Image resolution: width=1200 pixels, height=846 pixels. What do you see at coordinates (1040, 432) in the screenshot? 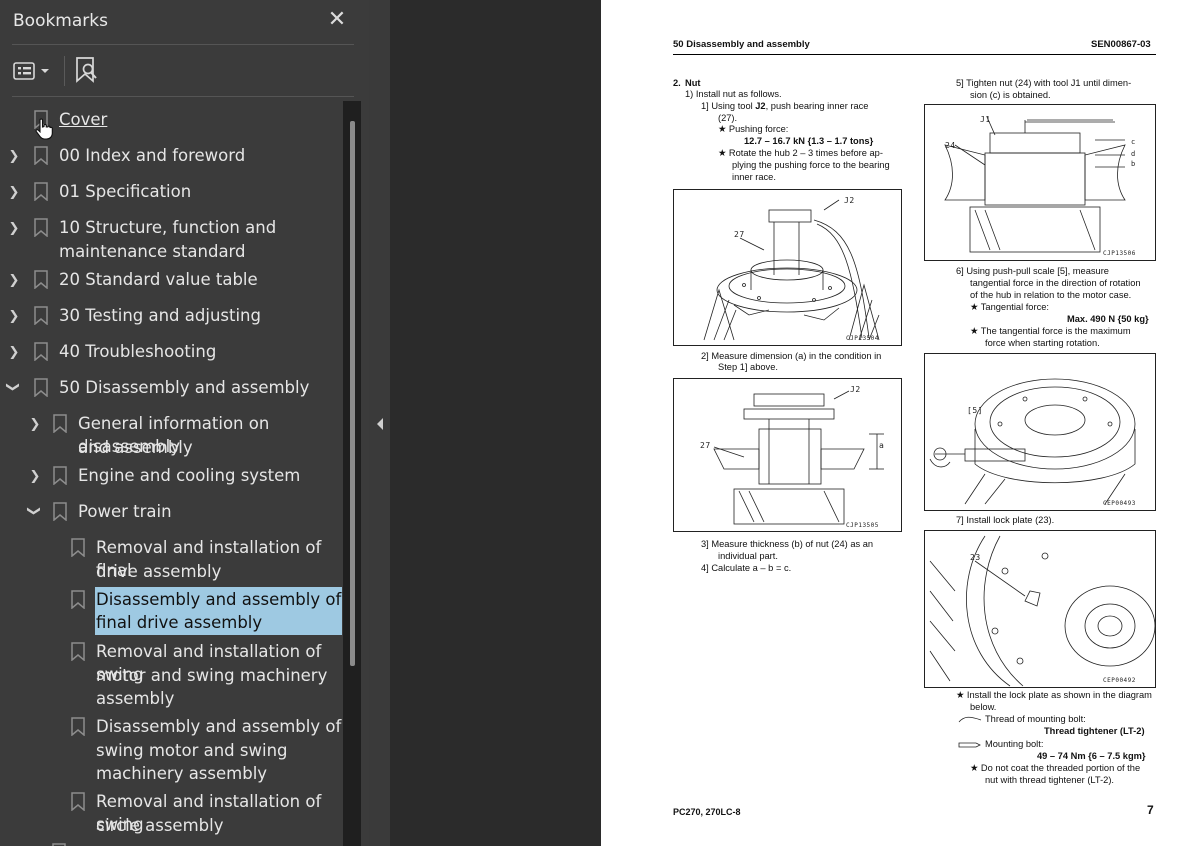
I see `figure-push-pull-scale: CEP00493 [5]` at bounding box center [1040, 432].